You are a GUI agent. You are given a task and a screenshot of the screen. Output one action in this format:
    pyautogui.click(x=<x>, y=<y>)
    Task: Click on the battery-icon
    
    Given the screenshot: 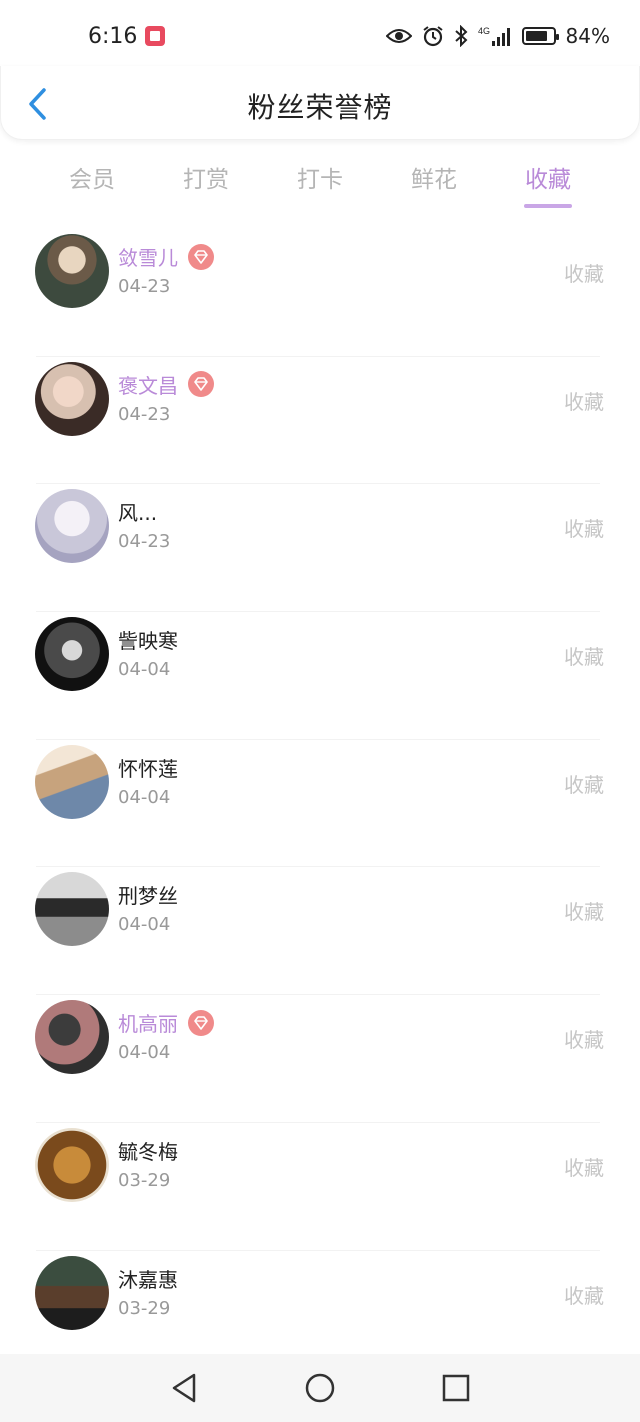 What is the action you would take?
    pyautogui.click(x=540, y=36)
    